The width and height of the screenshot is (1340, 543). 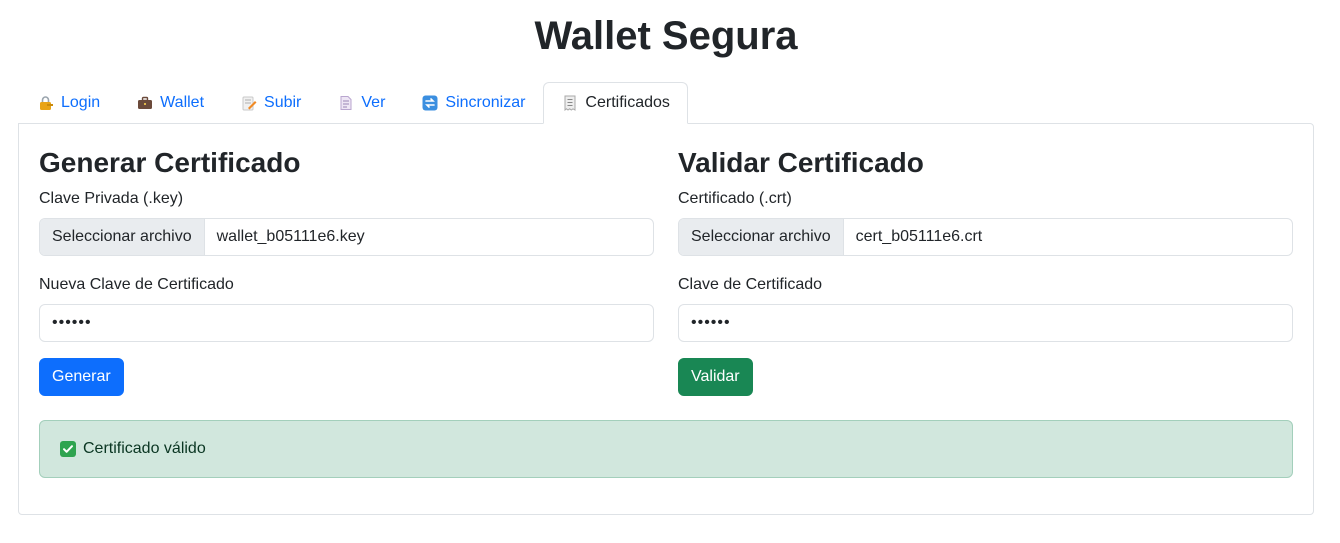 I want to click on tab-label: Sincronizar, so click(x=485, y=102).